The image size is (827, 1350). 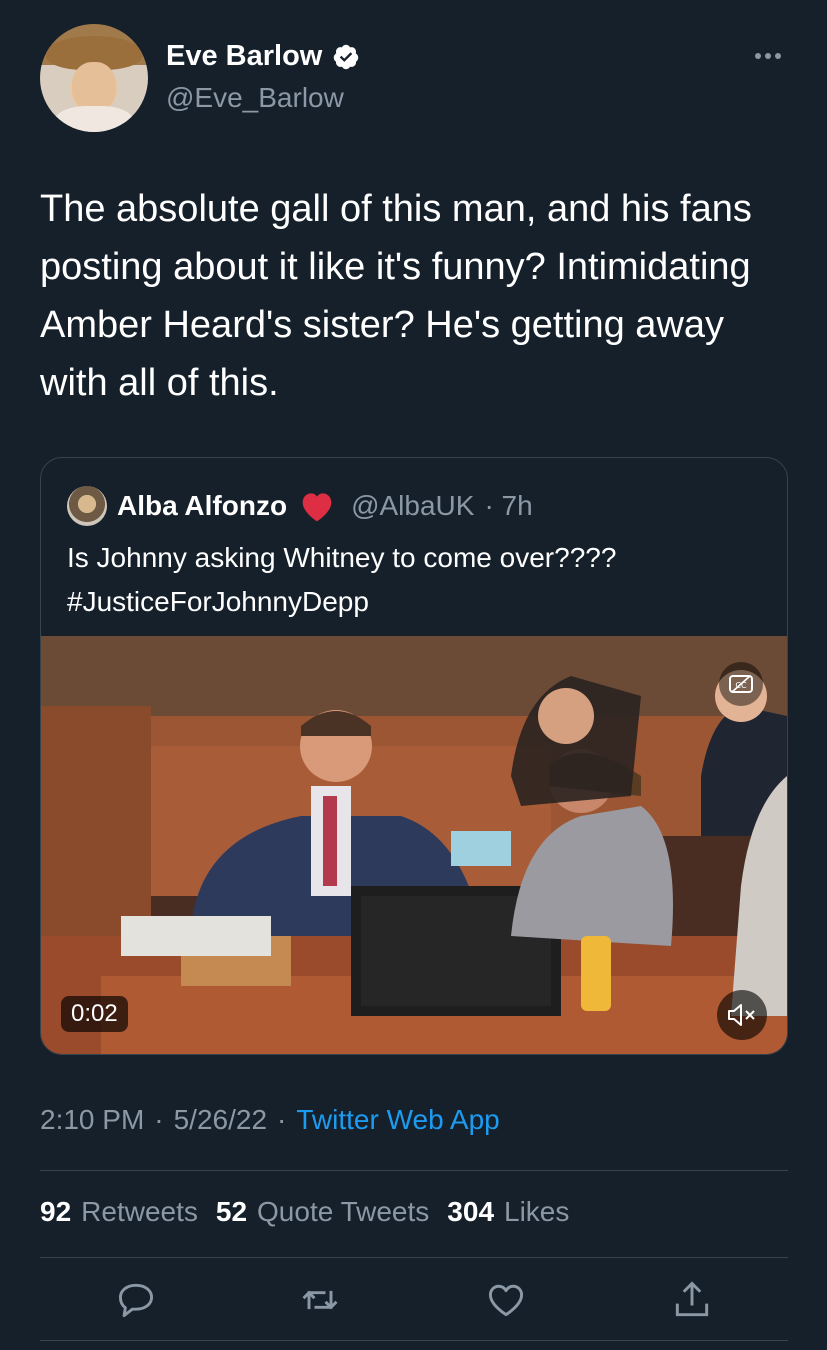 I want to click on tweet-metadata: 2:10 PM · 5/26/22 · Twitter Web App, so click(x=270, y=1120).